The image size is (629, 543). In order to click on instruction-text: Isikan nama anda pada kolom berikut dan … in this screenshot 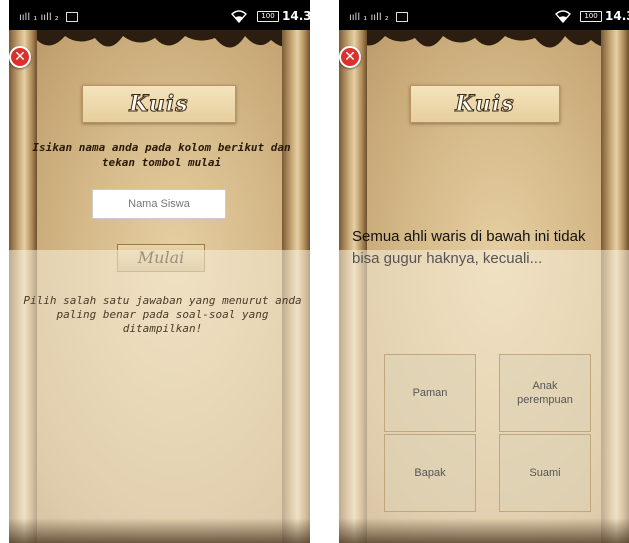, I will do `click(161, 155)`.